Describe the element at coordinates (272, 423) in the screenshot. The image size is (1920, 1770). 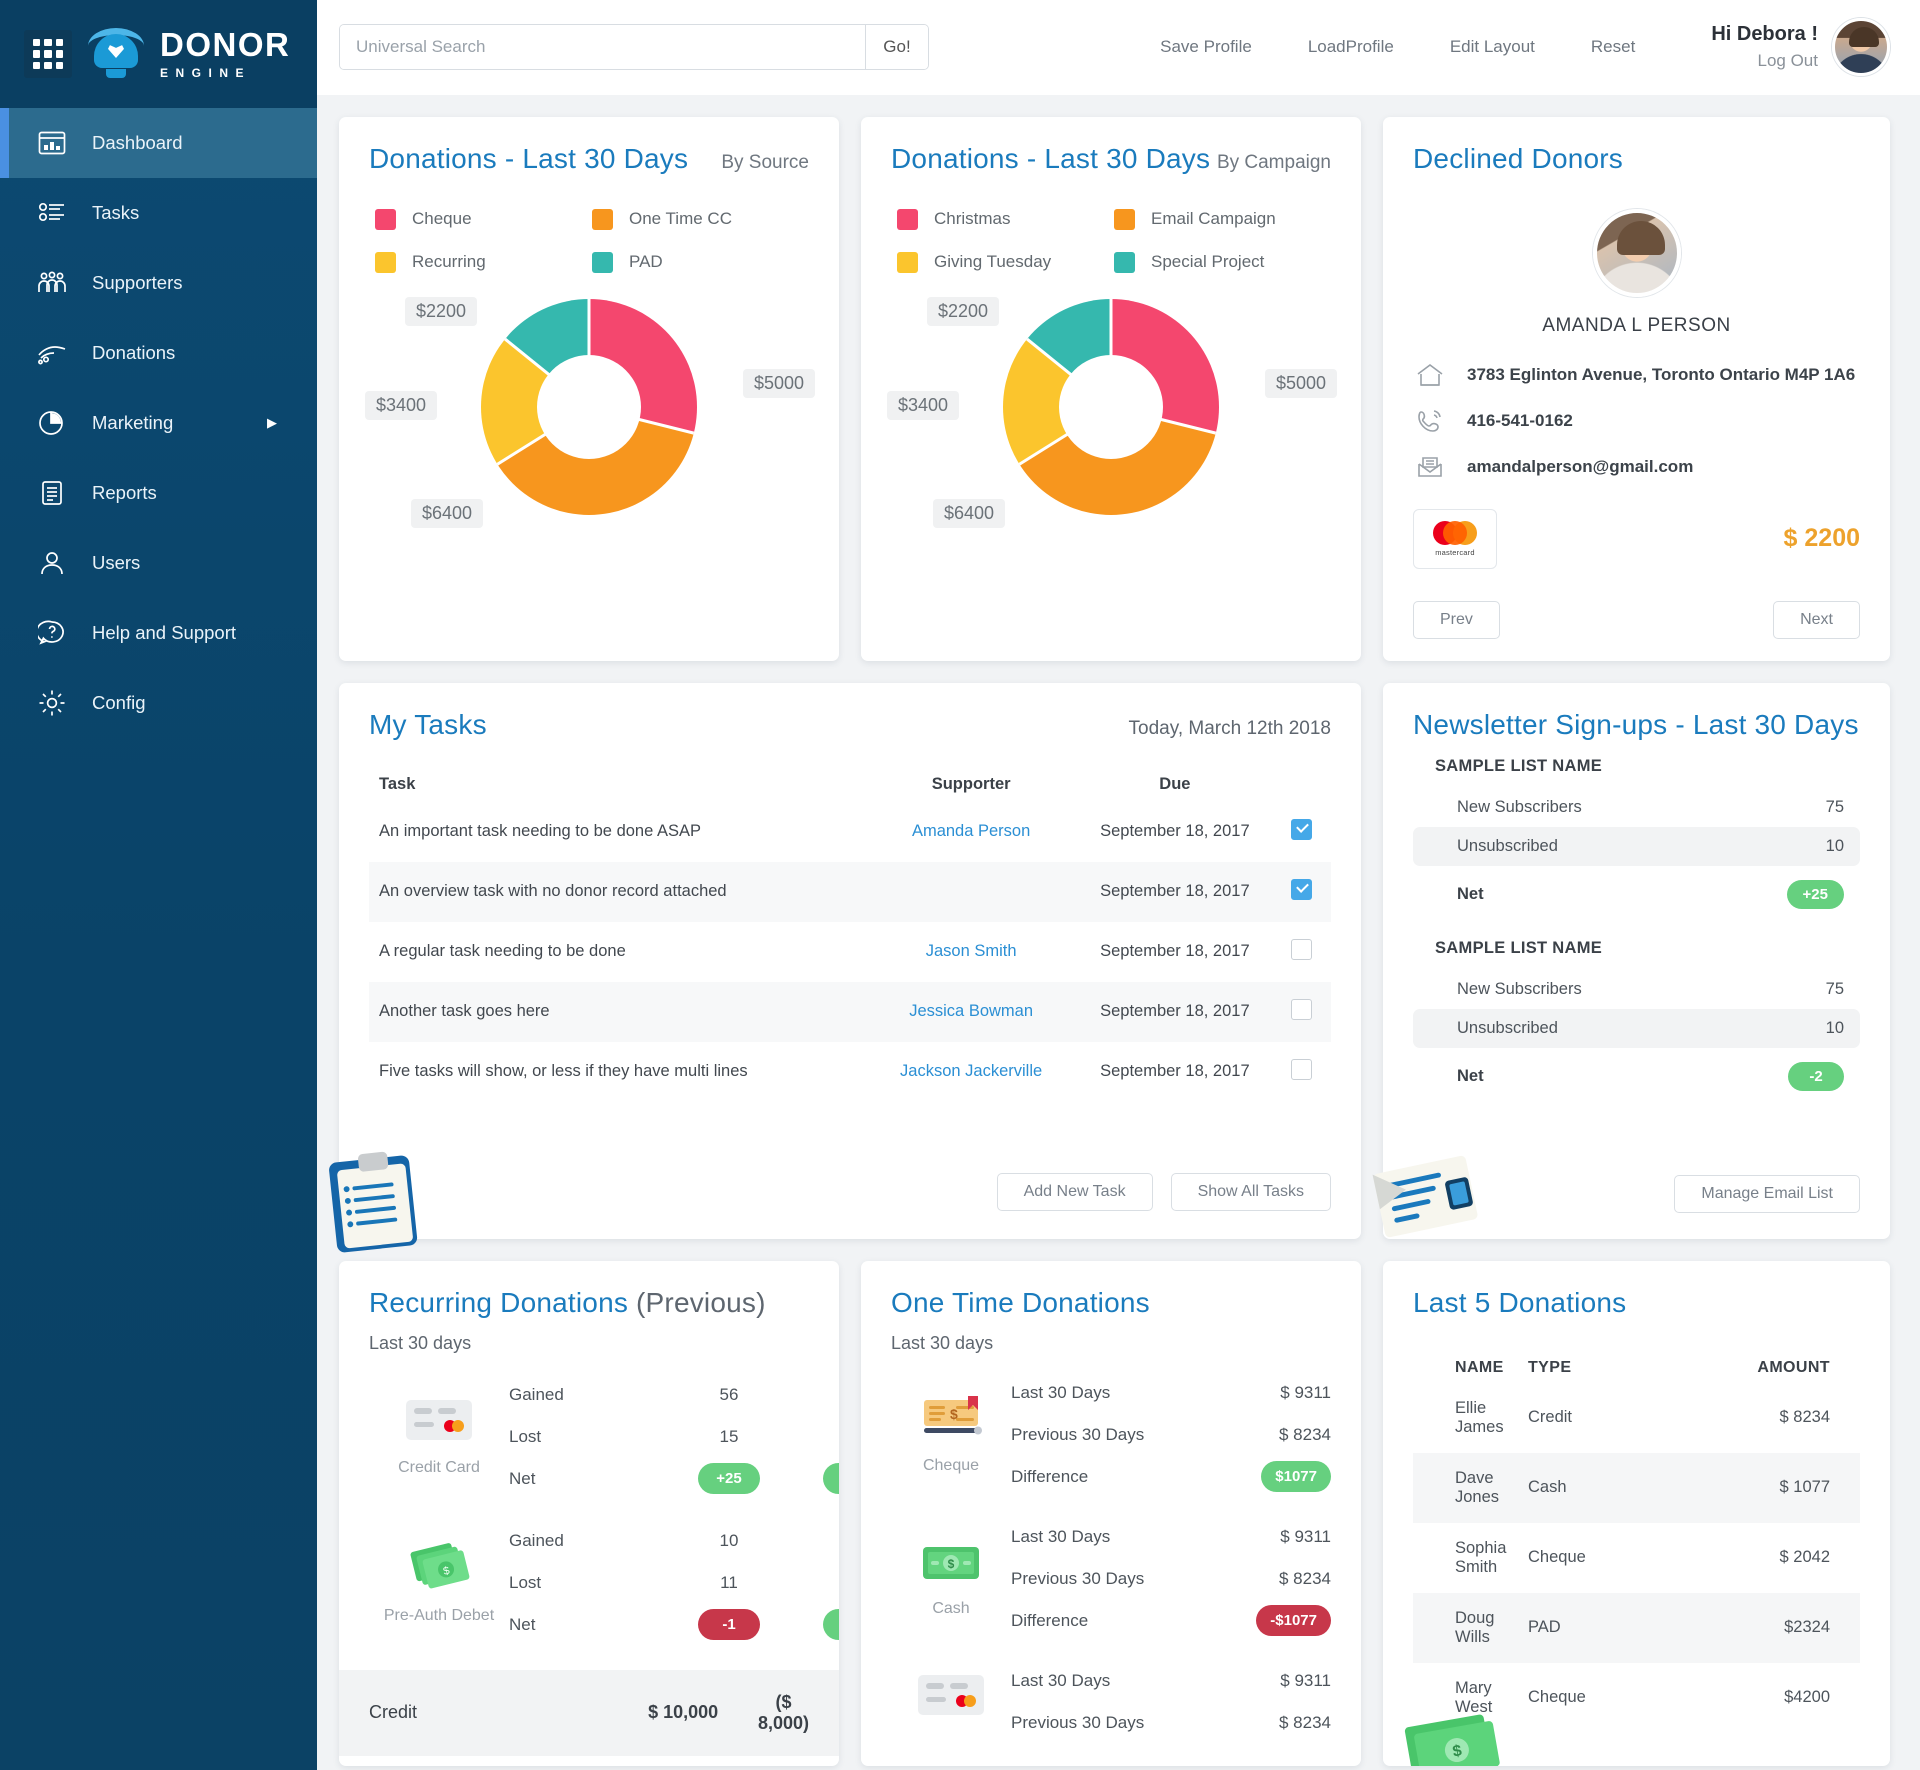
I see `chevron-right-icon: ▶` at that location.